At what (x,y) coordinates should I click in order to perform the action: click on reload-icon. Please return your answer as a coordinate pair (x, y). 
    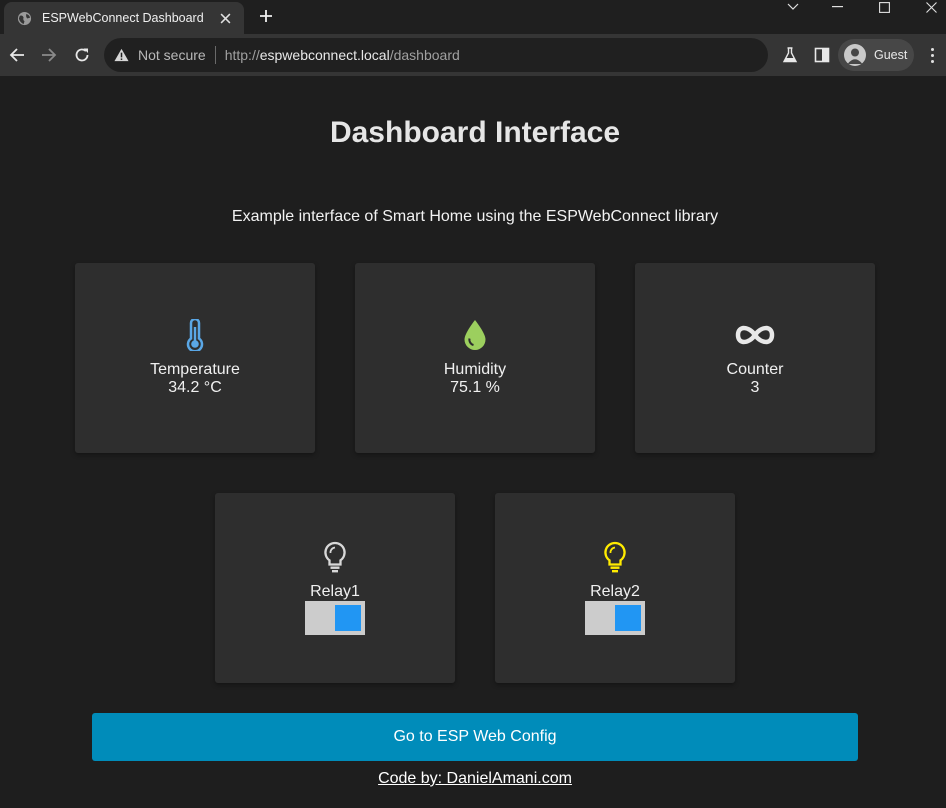
    Looking at the image, I should click on (82, 55).